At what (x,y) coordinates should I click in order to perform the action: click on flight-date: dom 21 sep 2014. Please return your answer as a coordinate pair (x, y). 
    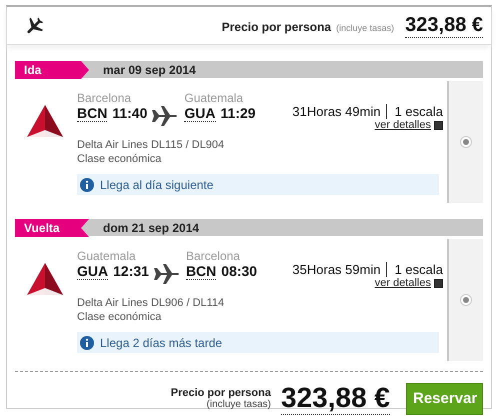
    Looking at the image, I should click on (151, 227).